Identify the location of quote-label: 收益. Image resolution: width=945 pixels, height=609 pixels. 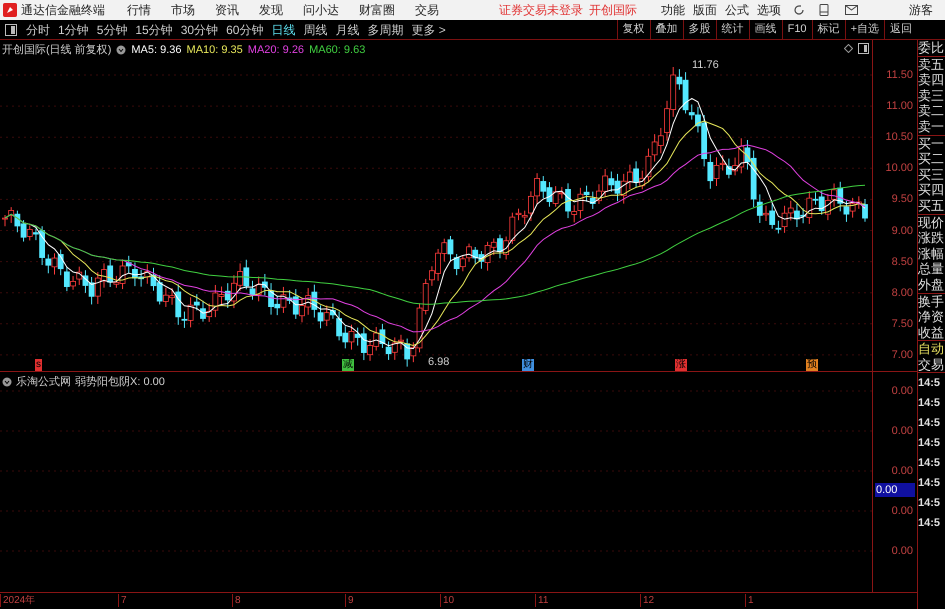
(931, 332).